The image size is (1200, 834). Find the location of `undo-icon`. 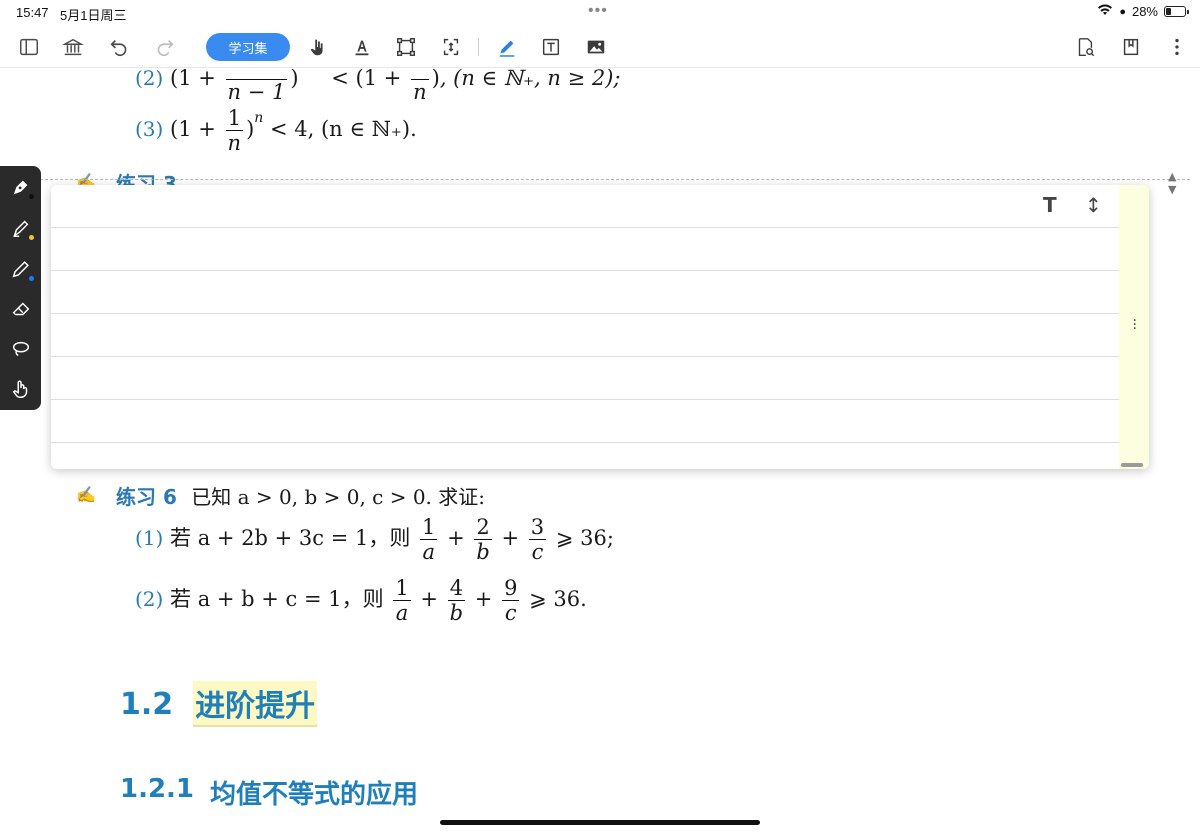

undo-icon is located at coordinates (119, 47).